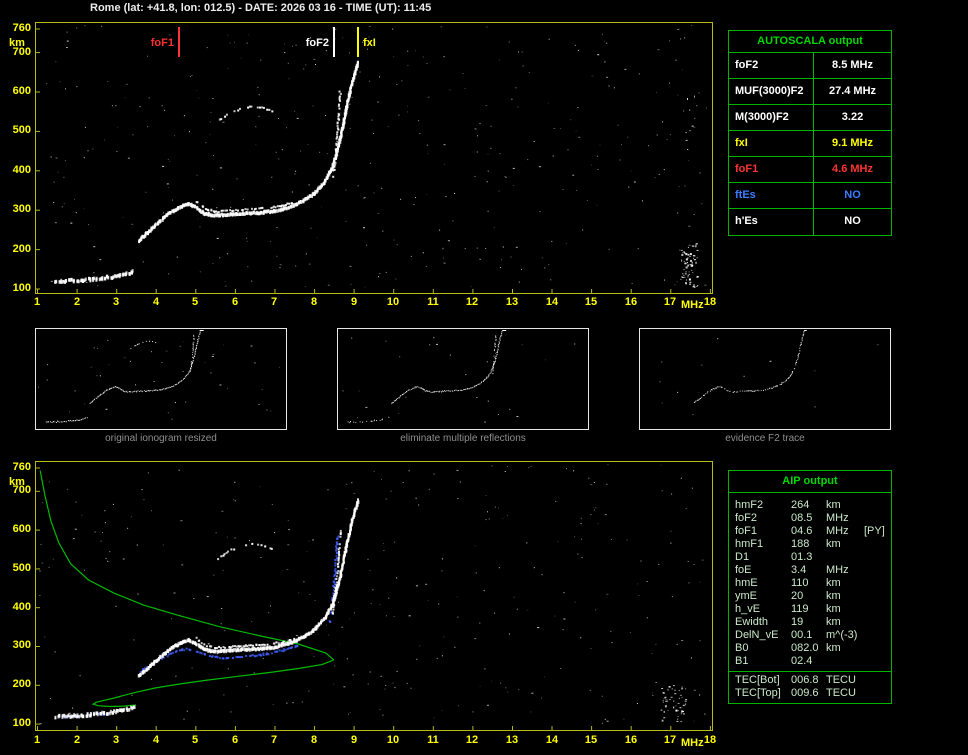  What do you see at coordinates (631, 302) in the screenshot?
I see `top-plot-x-tick-label: 16` at bounding box center [631, 302].